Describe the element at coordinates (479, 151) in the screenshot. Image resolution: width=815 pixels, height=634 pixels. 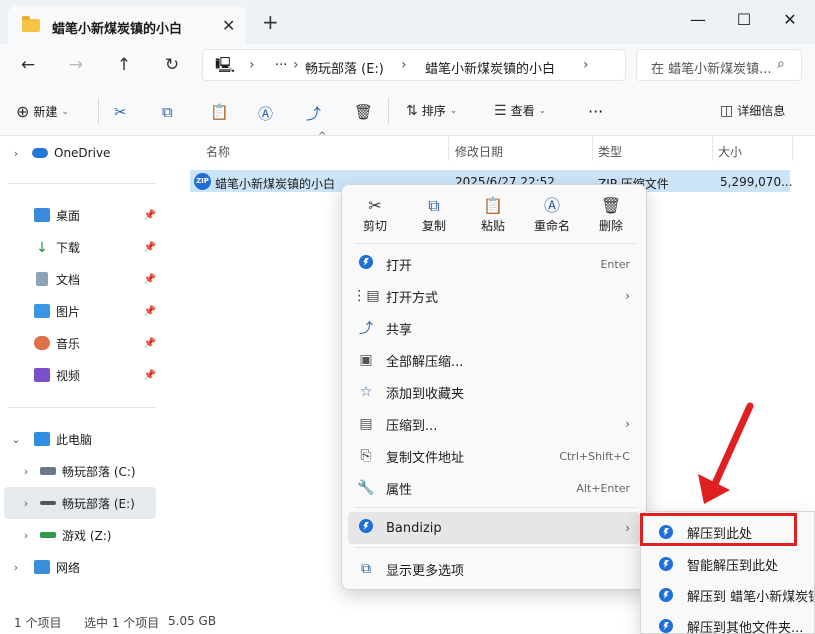
I see `column-header-modified: 修改日期` at that location.